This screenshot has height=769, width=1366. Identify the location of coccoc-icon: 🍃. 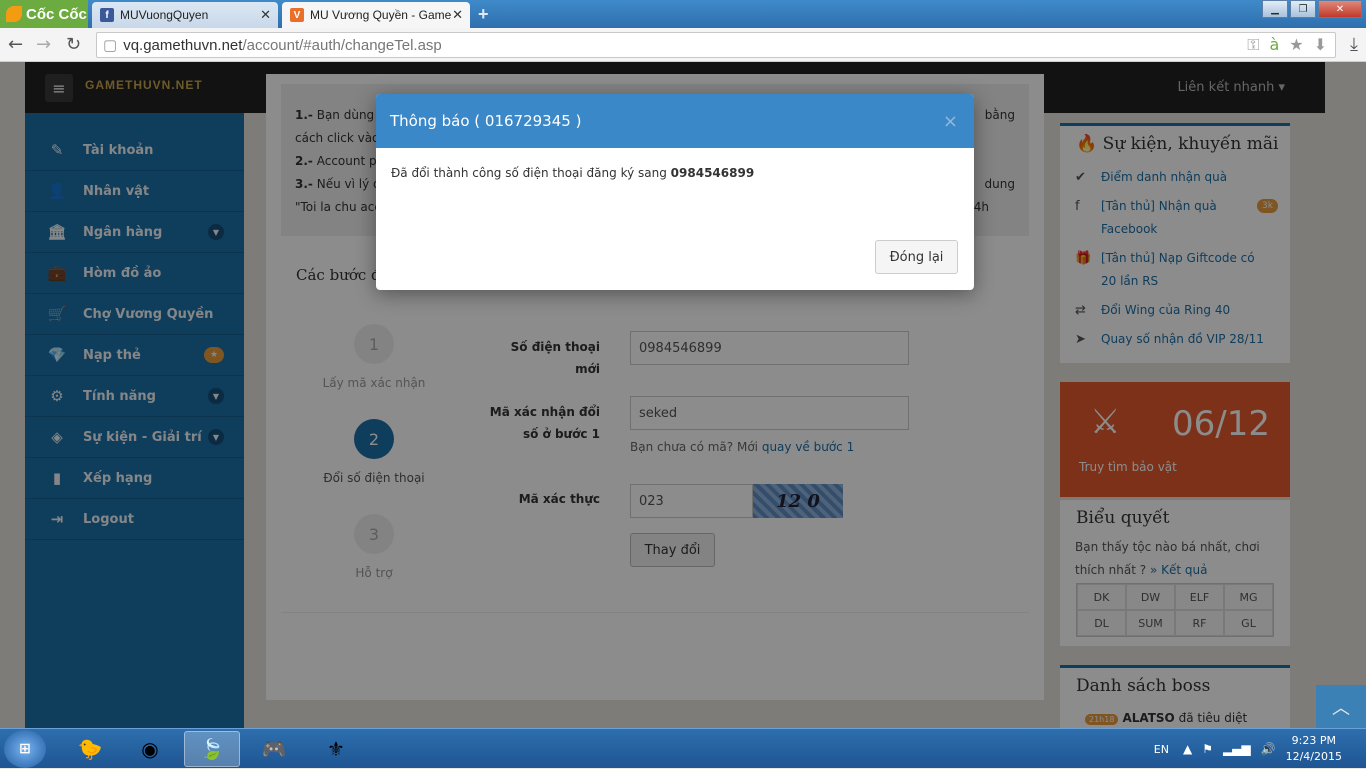
(212, 749).